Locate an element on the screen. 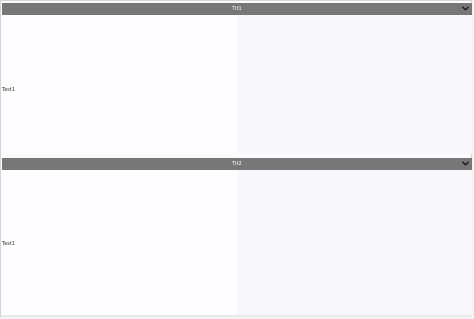  accordion-header-2: Tit2 is located at coordinates (237, 164).